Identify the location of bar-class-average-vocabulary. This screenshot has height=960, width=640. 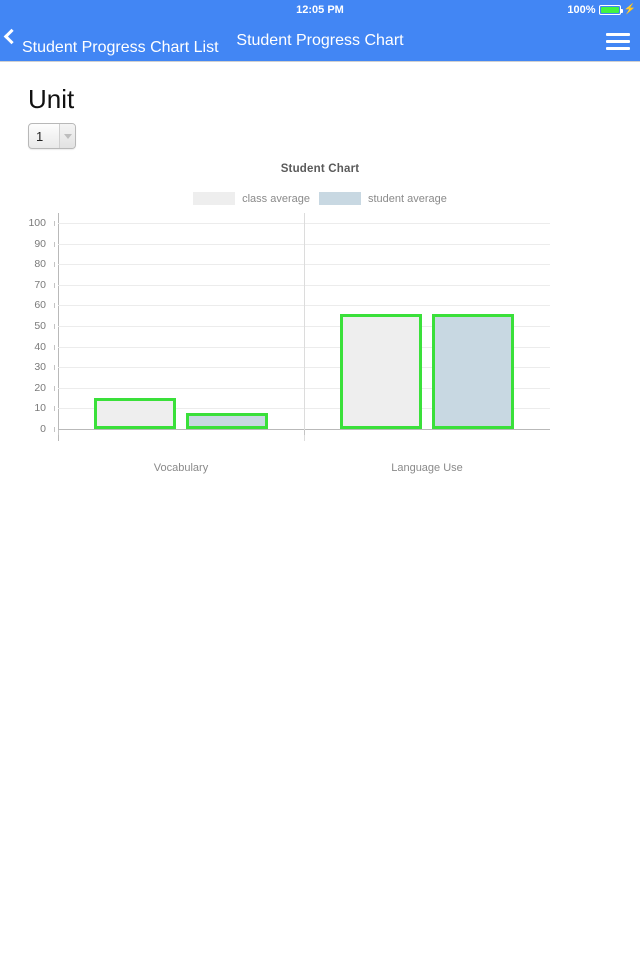
(135, 413).